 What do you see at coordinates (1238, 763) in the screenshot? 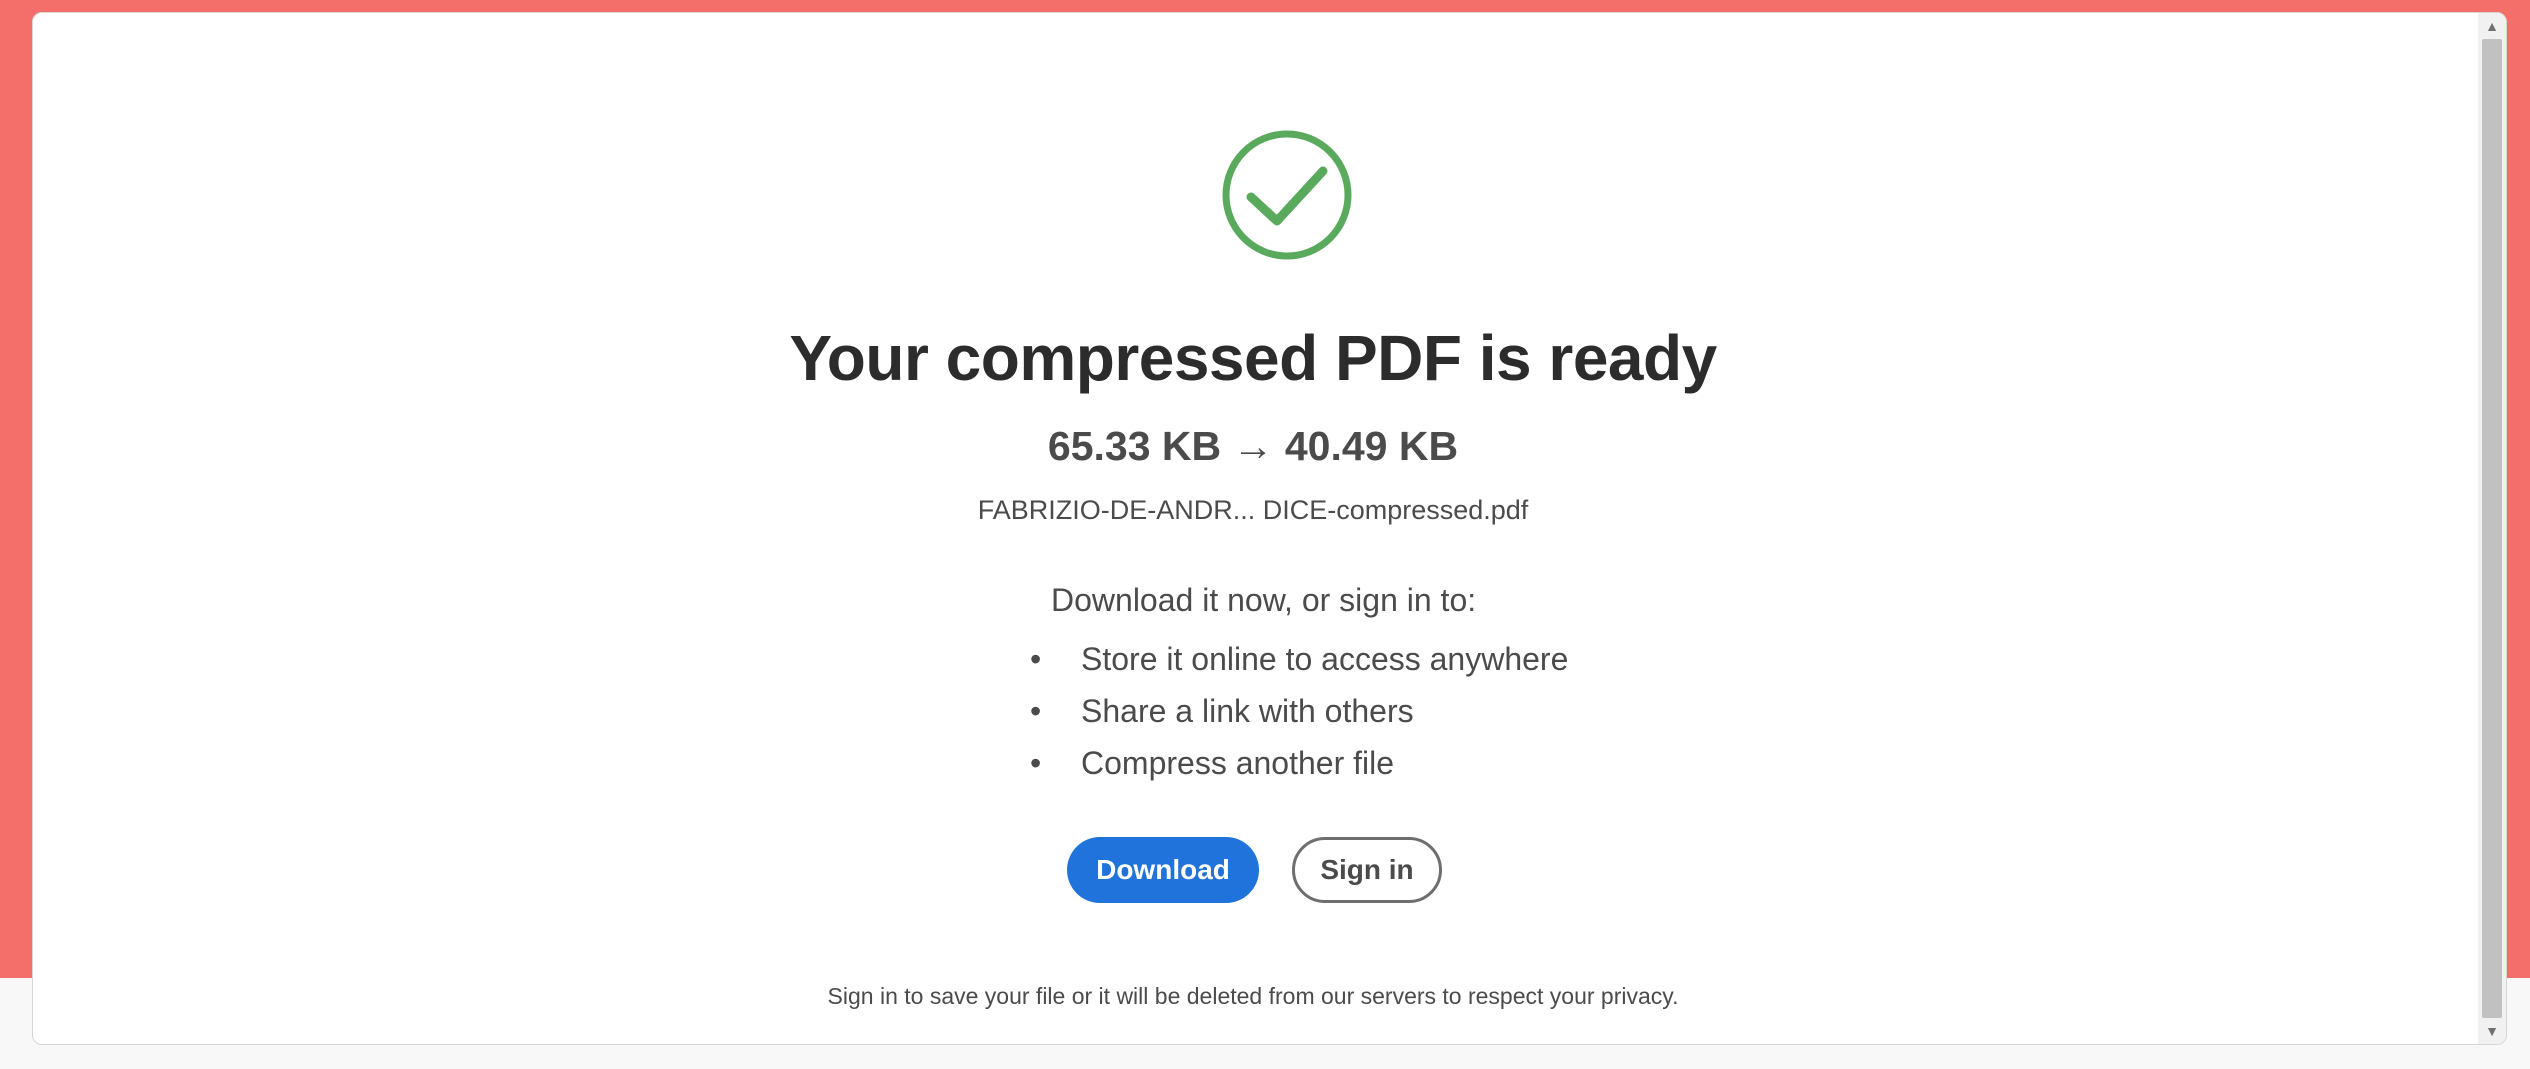
I see `benefit-text: Compress another file` at bounding box center [1238, 763].